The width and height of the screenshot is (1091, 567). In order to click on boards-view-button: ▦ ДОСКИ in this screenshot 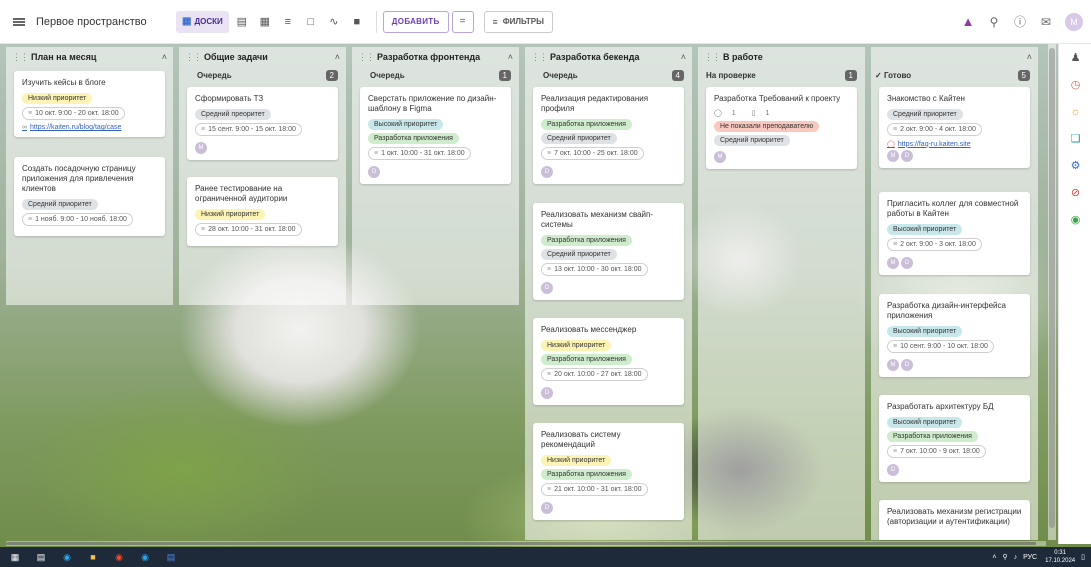, I will do `click(202, 21)`.